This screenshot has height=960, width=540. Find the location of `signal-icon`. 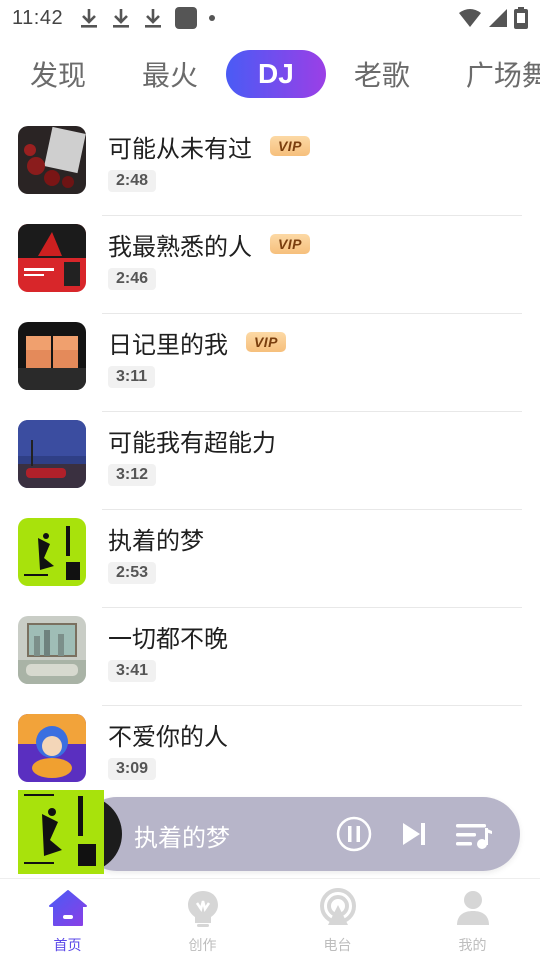

signal-icon is located at coordinates (498, 18).